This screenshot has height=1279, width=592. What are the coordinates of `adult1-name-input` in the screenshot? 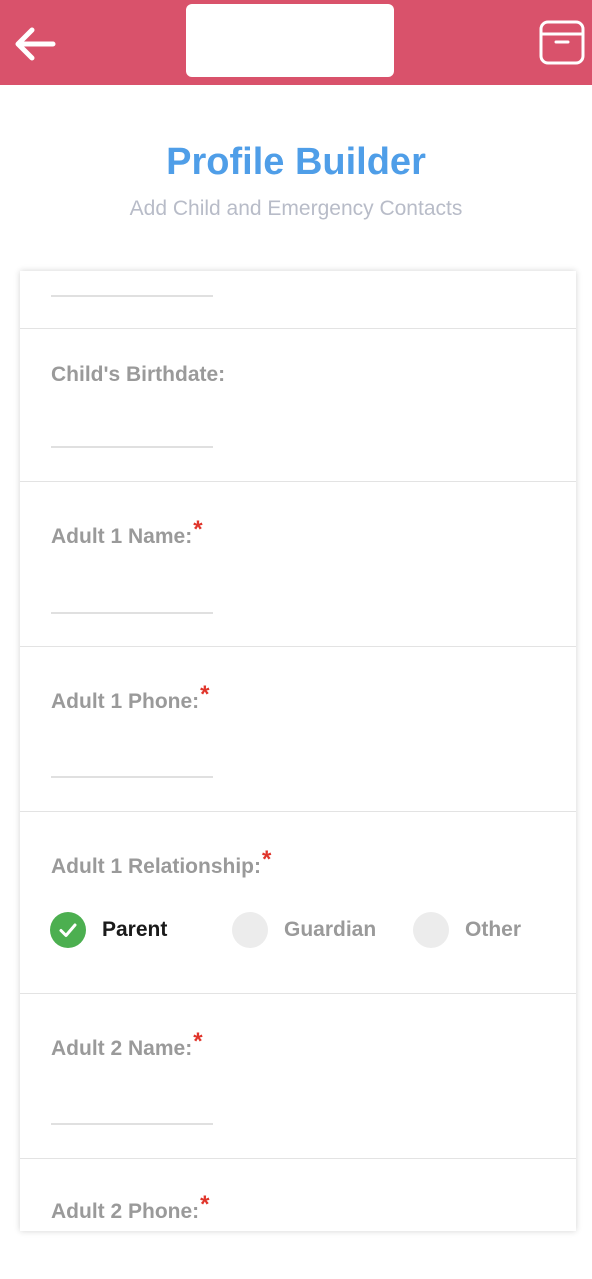 It's located at (132, 613).